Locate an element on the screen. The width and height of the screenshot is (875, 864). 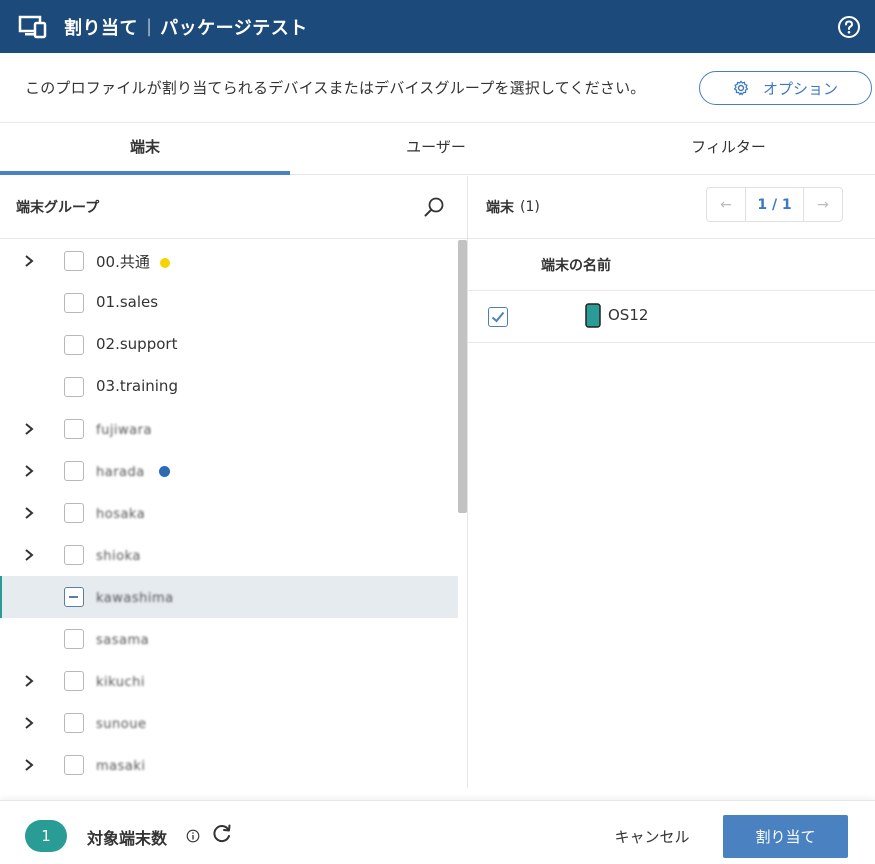
dialog-header: 割り当て | パッケージテスト is located at coordinates (437, 26).